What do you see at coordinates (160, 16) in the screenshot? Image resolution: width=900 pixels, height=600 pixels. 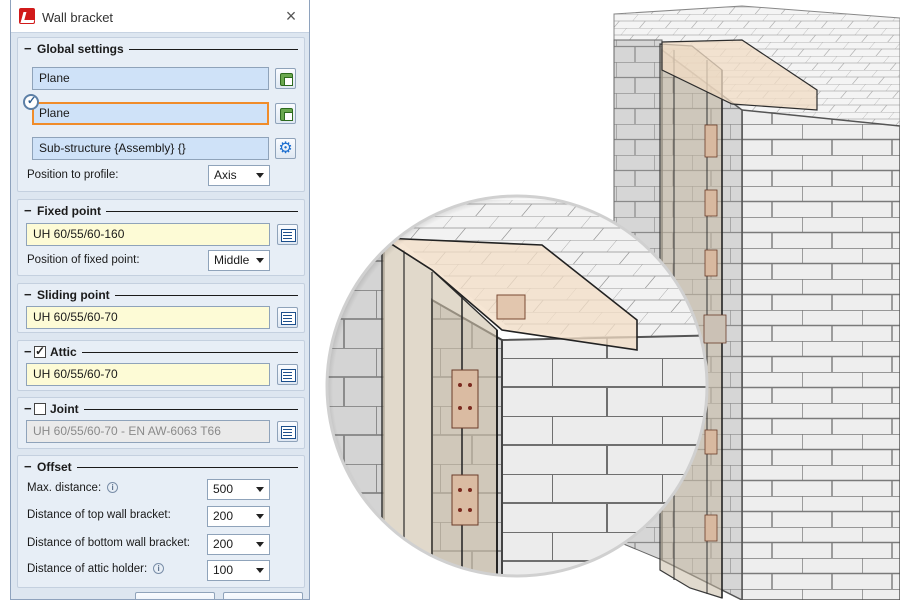 I see `title-bar: Wall bracket ×` at bounding box center [160, 16].